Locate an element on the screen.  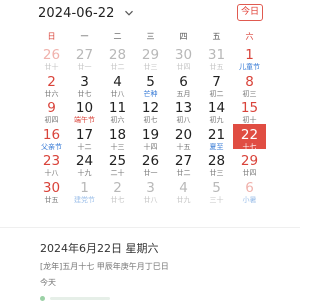
day-cell: 1 建党节 is located at coordinates (84, 190).